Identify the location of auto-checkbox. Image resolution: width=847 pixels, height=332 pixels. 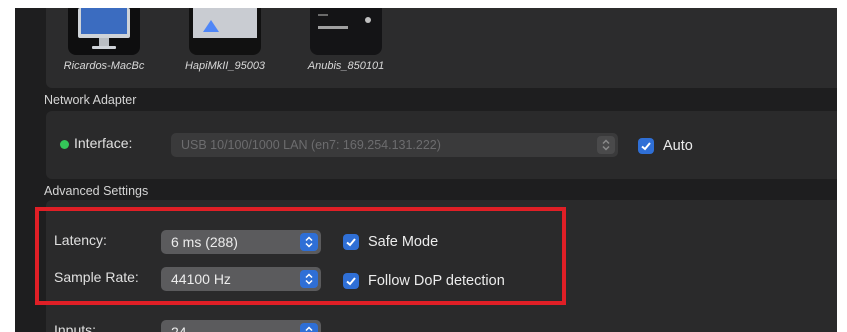
(646, 146).